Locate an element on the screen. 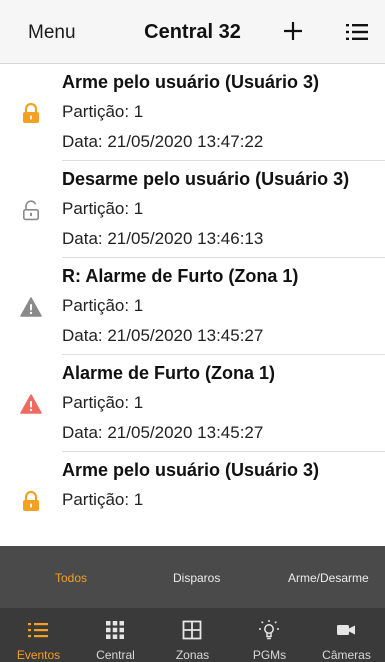 The width and height of the screenshot is (385, 662). event-date: Data: 21/05/2020 13:47:22 is located at coordinates (163, 141).